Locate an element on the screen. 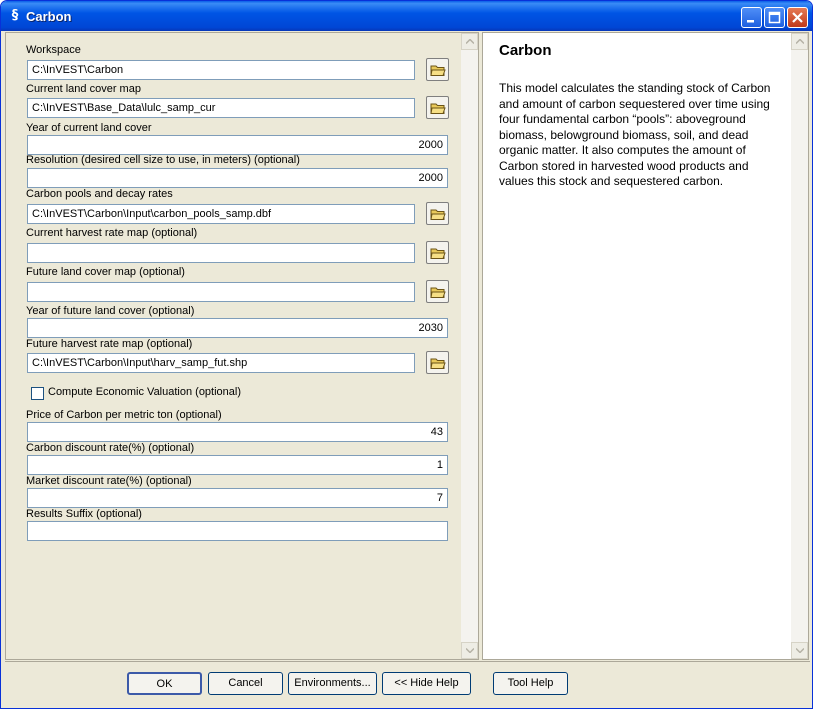 This screenshot has width=813, height=709. current-lulc-browse-button is located at coordinates (437, 107).